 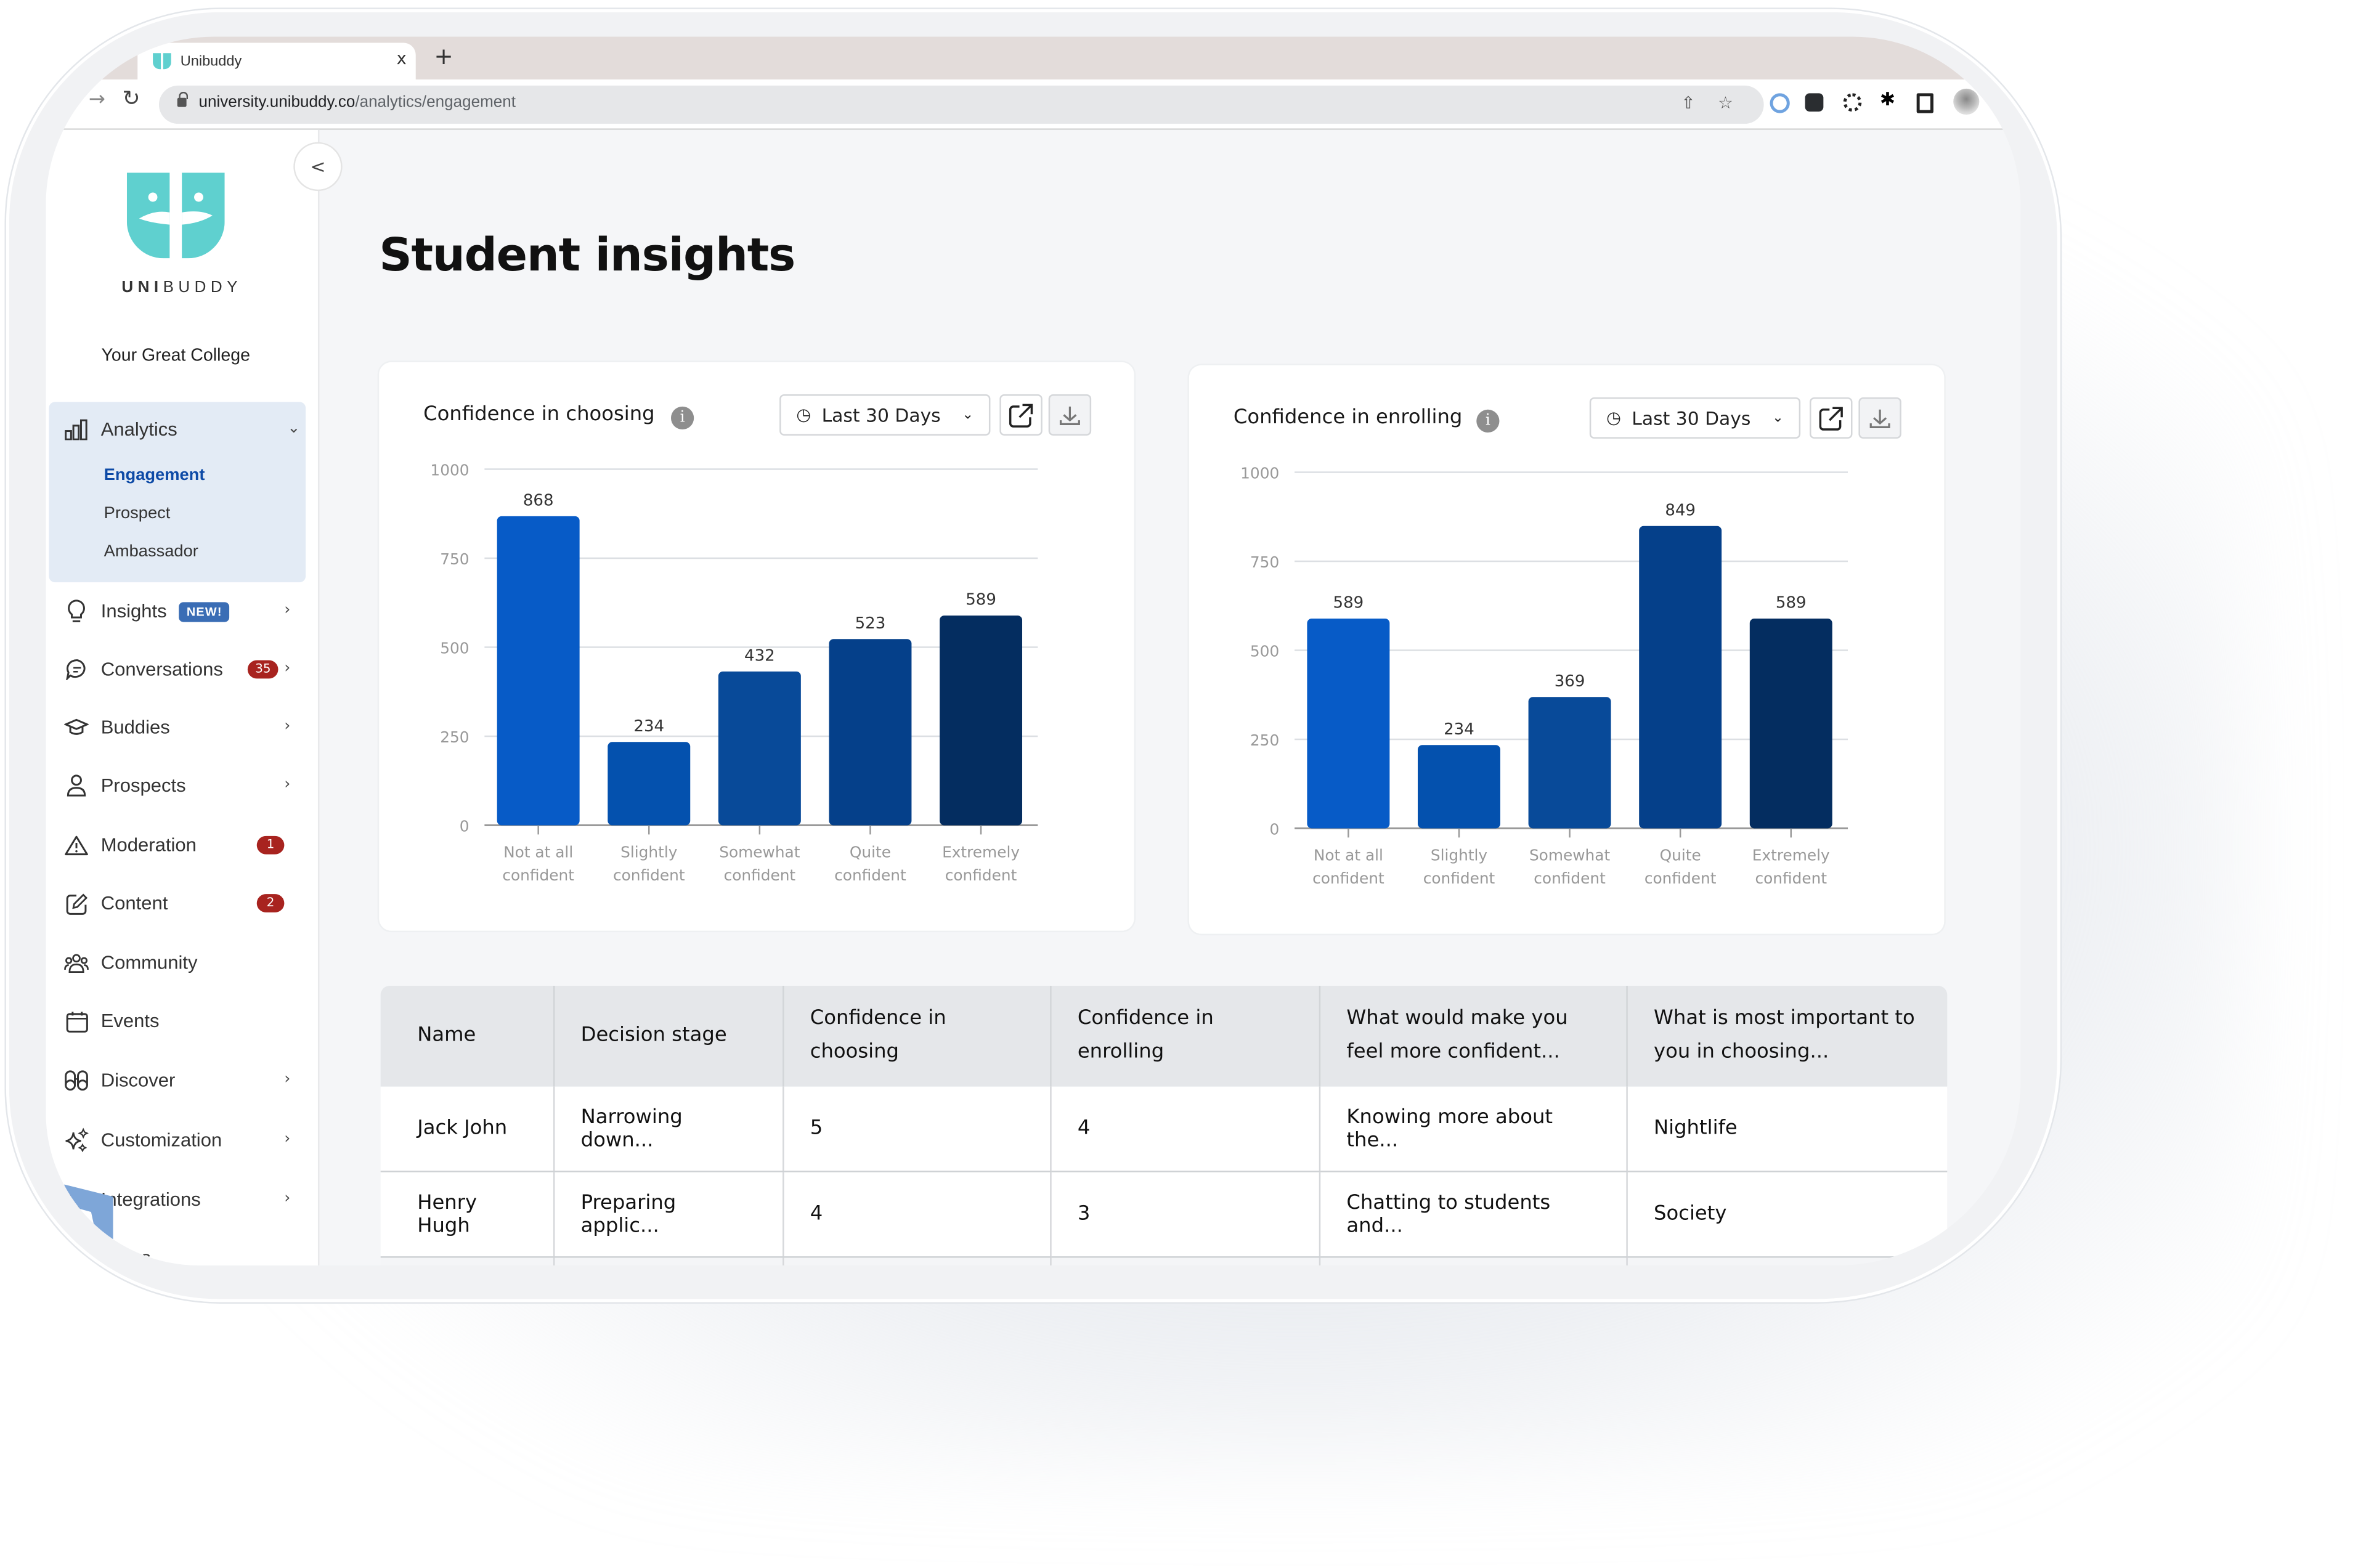 What do you see at coordinates (443, 57) in the screenshot?
I see `new-tab-icon: +` at bounding box center [443, 57].